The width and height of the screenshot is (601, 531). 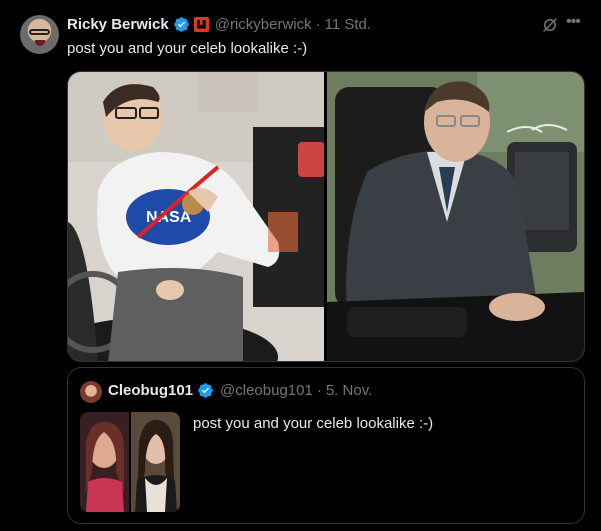 What do you see at coordinates (187, 48) in the screenshot?
I see `tweet-text: post you and your celeb lookalike :-)` at bounding box center [187, 48].